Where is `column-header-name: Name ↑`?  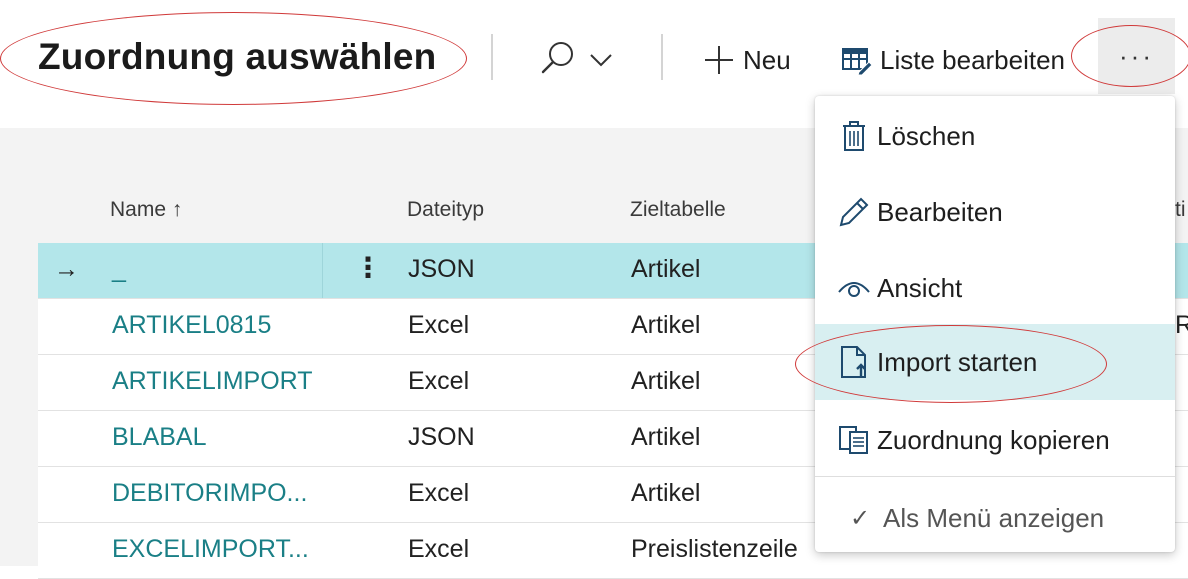
column-header-name: Name ↑ is located at coordinates (146, 210).